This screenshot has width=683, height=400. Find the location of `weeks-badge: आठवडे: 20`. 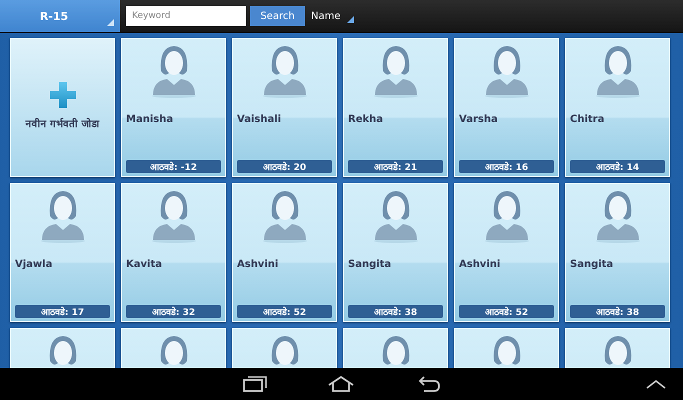

weeks-badge: आठवडे: 20 is located at coordinates (284, 166).